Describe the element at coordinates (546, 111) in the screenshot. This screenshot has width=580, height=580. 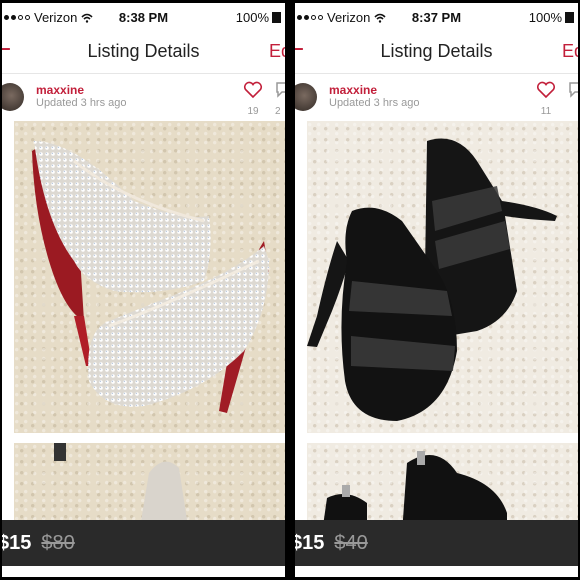
I see `like-count: 11` at that location.